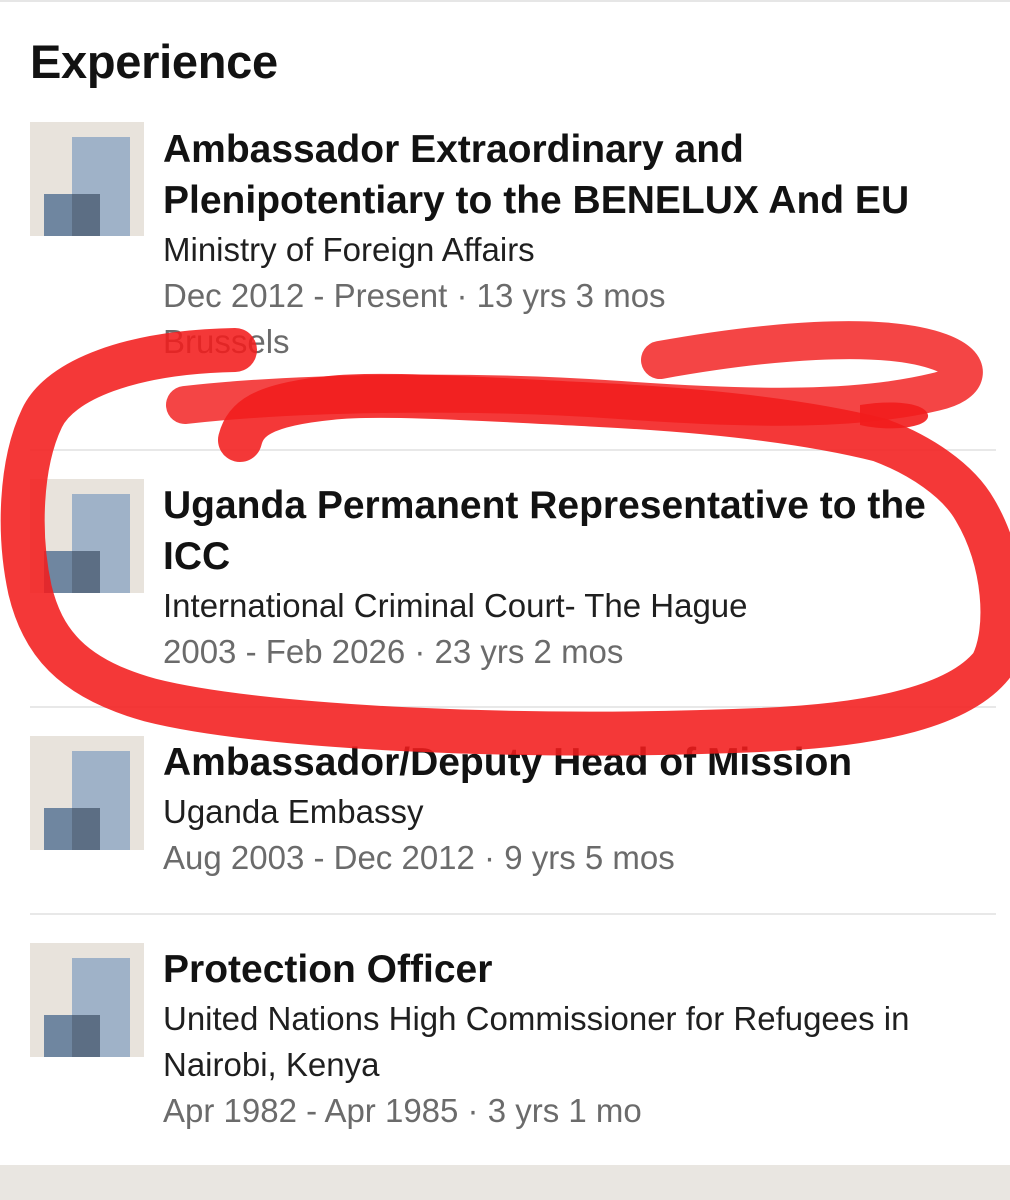  What do you see at coordinates (393, 651) in the screenshot?
I see `date-range: 2003 - Feb 2026 · 23 yrs 2 mos` at bounding box center [393, 651].